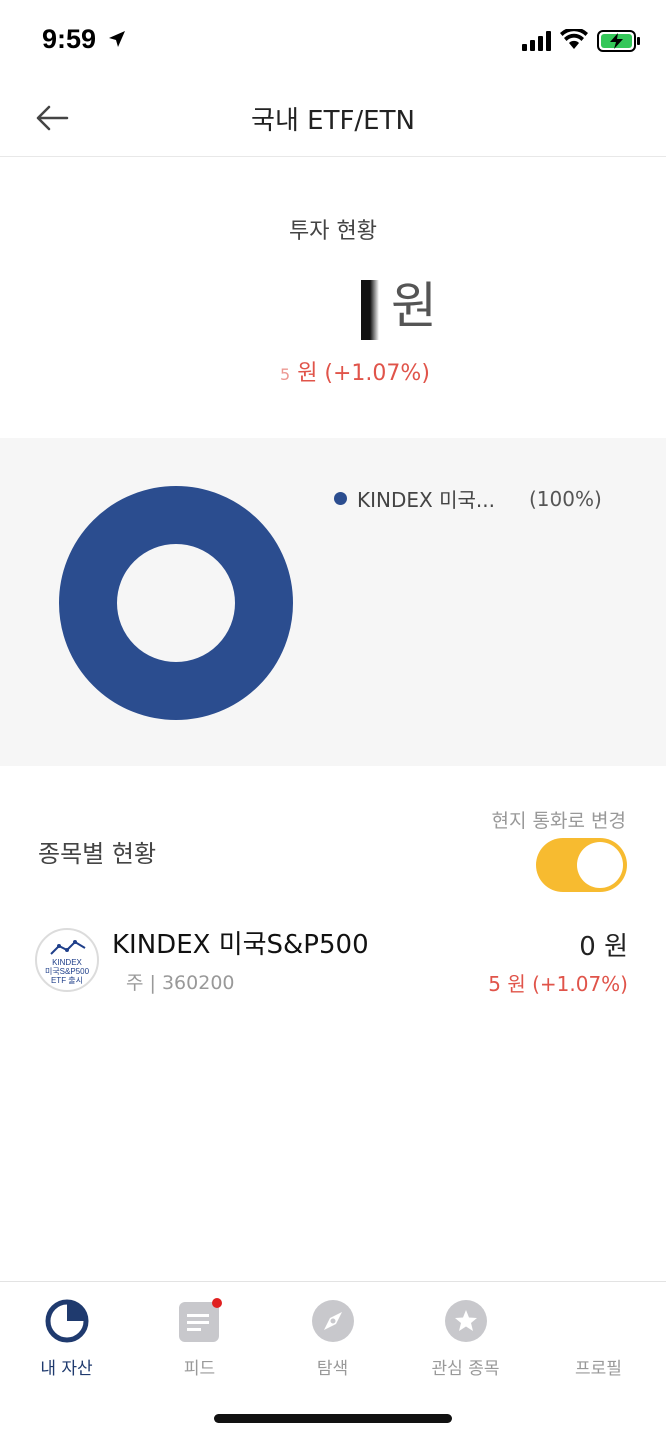 Image resolution: width=666 pixels, height=1440 pixels. What do you see at coordinates (465, 1369) in the screenshot?
I see `tab-label: 관심 종목` at bounding box center [465, 1369].